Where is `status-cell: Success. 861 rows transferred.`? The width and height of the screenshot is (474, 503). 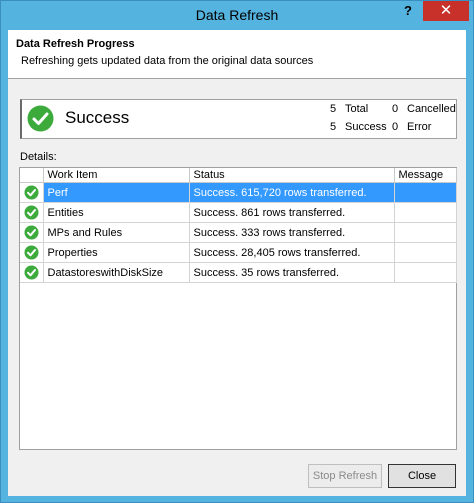
status-cell: Success. 861 rows transferred. is located at coordinates (292, 212).